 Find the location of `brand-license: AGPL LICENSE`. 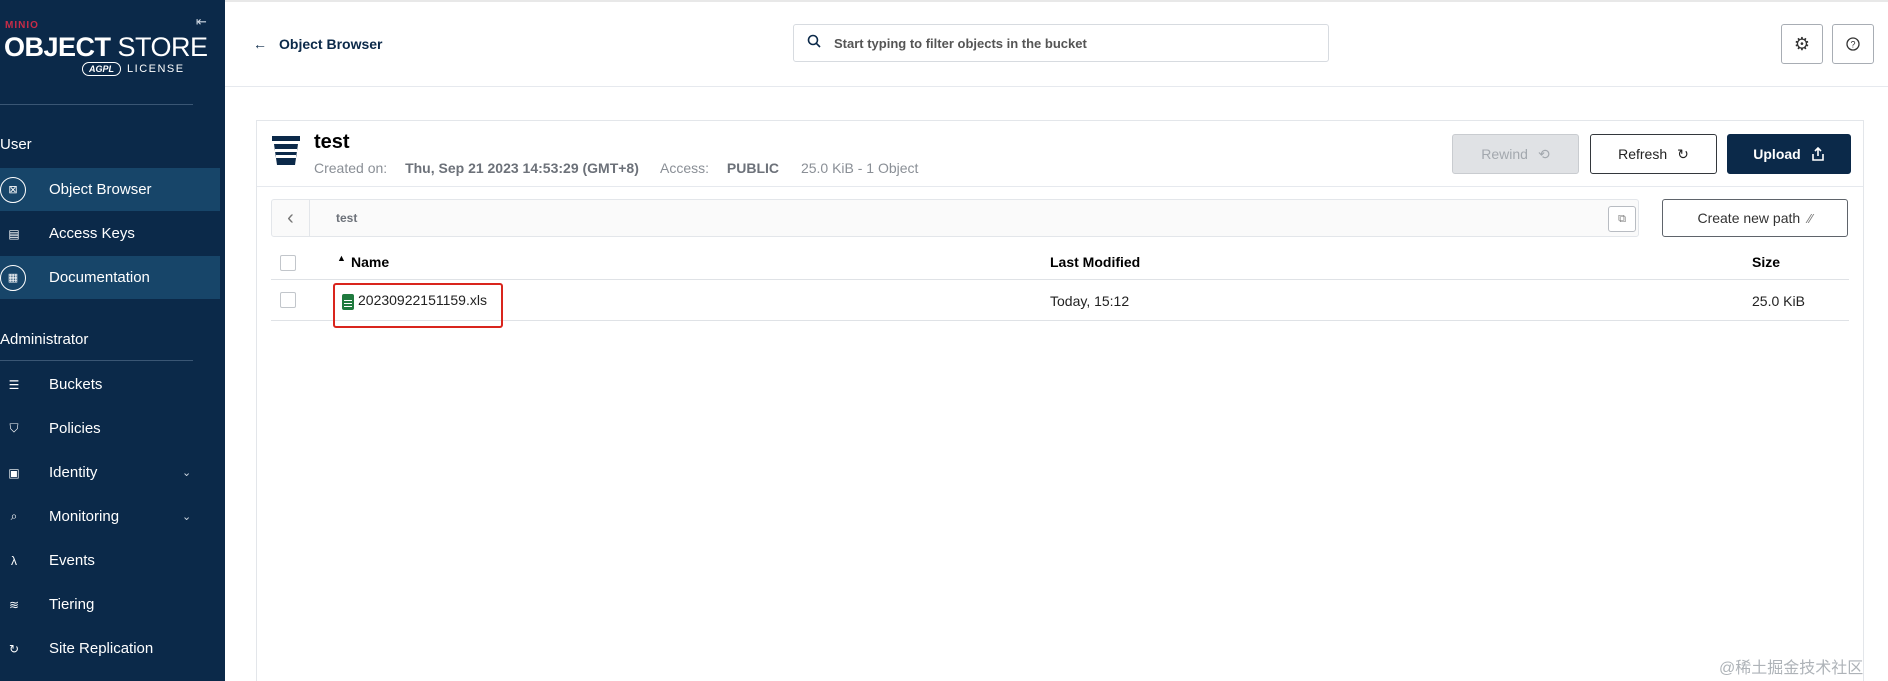

brand-license: AGPL LICENSE is located at coordinates (133, 69).